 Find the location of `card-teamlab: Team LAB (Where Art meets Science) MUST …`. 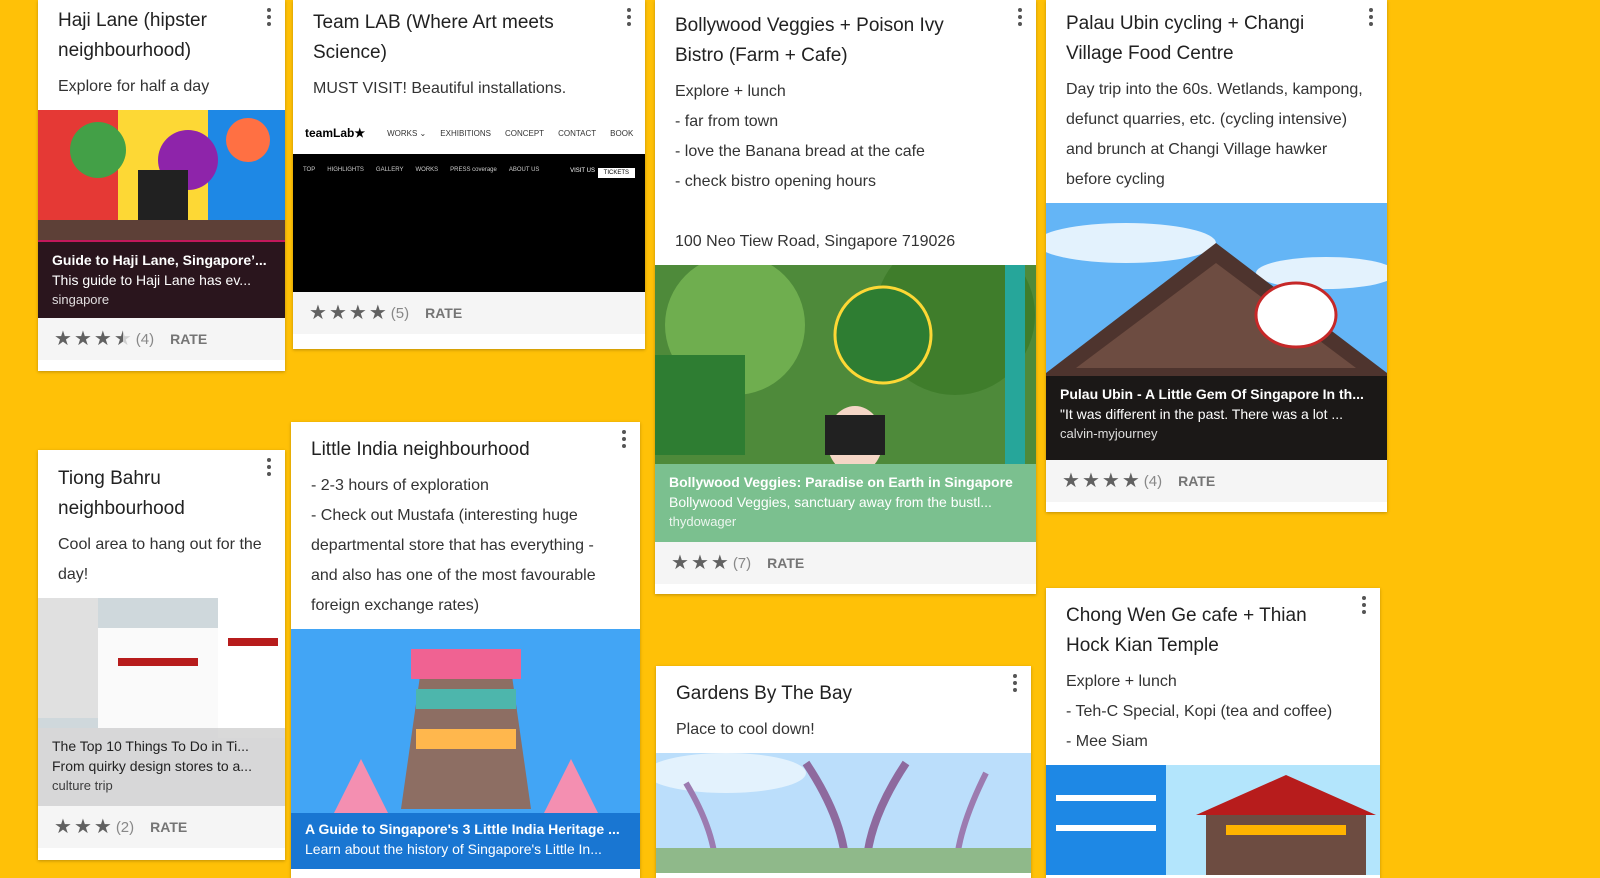

card-teamlab: Team LAB (Where Art meets Science) MUST … is located at coordinates (469, 174).